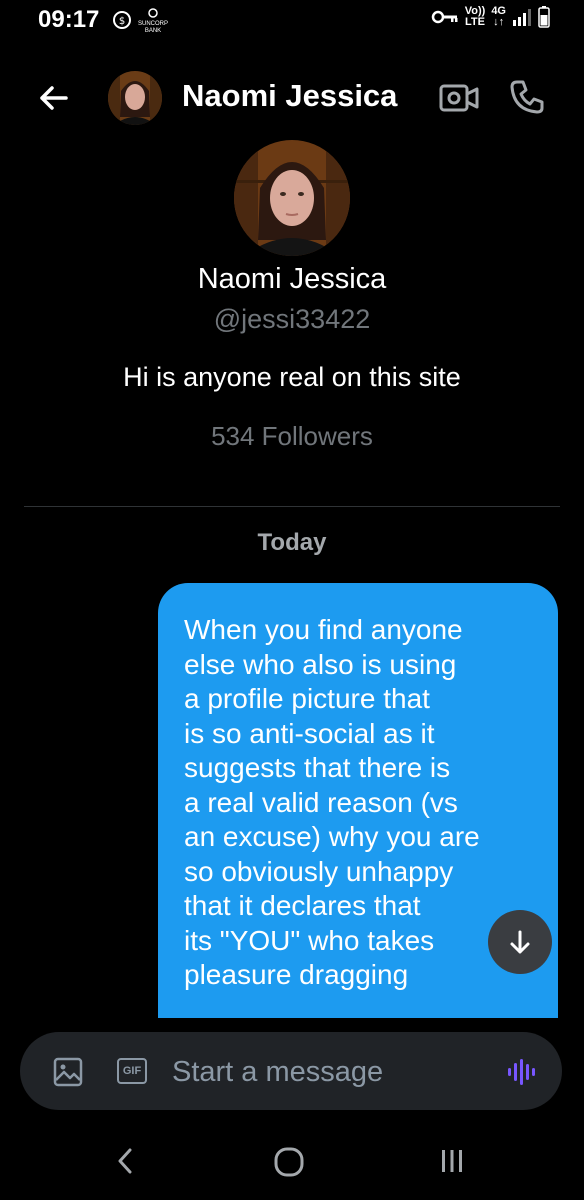  I want to click on vpn-key-icon, so click(444, 17).